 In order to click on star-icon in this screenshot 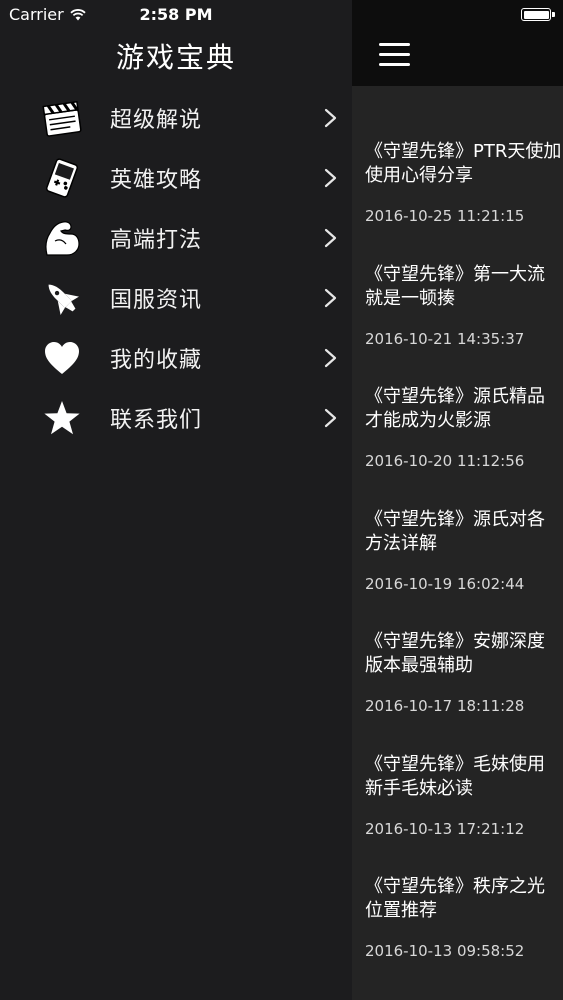, I will do `click(62, 418)`.